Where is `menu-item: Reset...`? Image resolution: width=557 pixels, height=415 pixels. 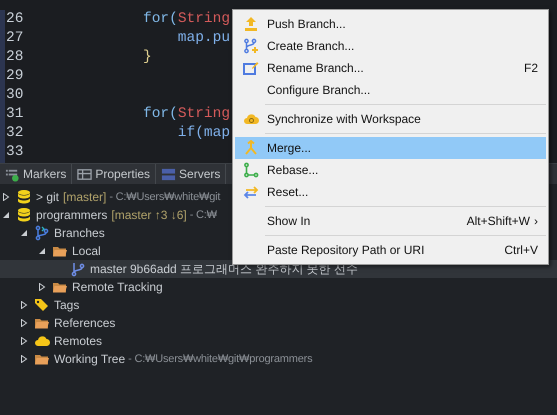 menu-item: Reset... is located at coordinates (390, 192).